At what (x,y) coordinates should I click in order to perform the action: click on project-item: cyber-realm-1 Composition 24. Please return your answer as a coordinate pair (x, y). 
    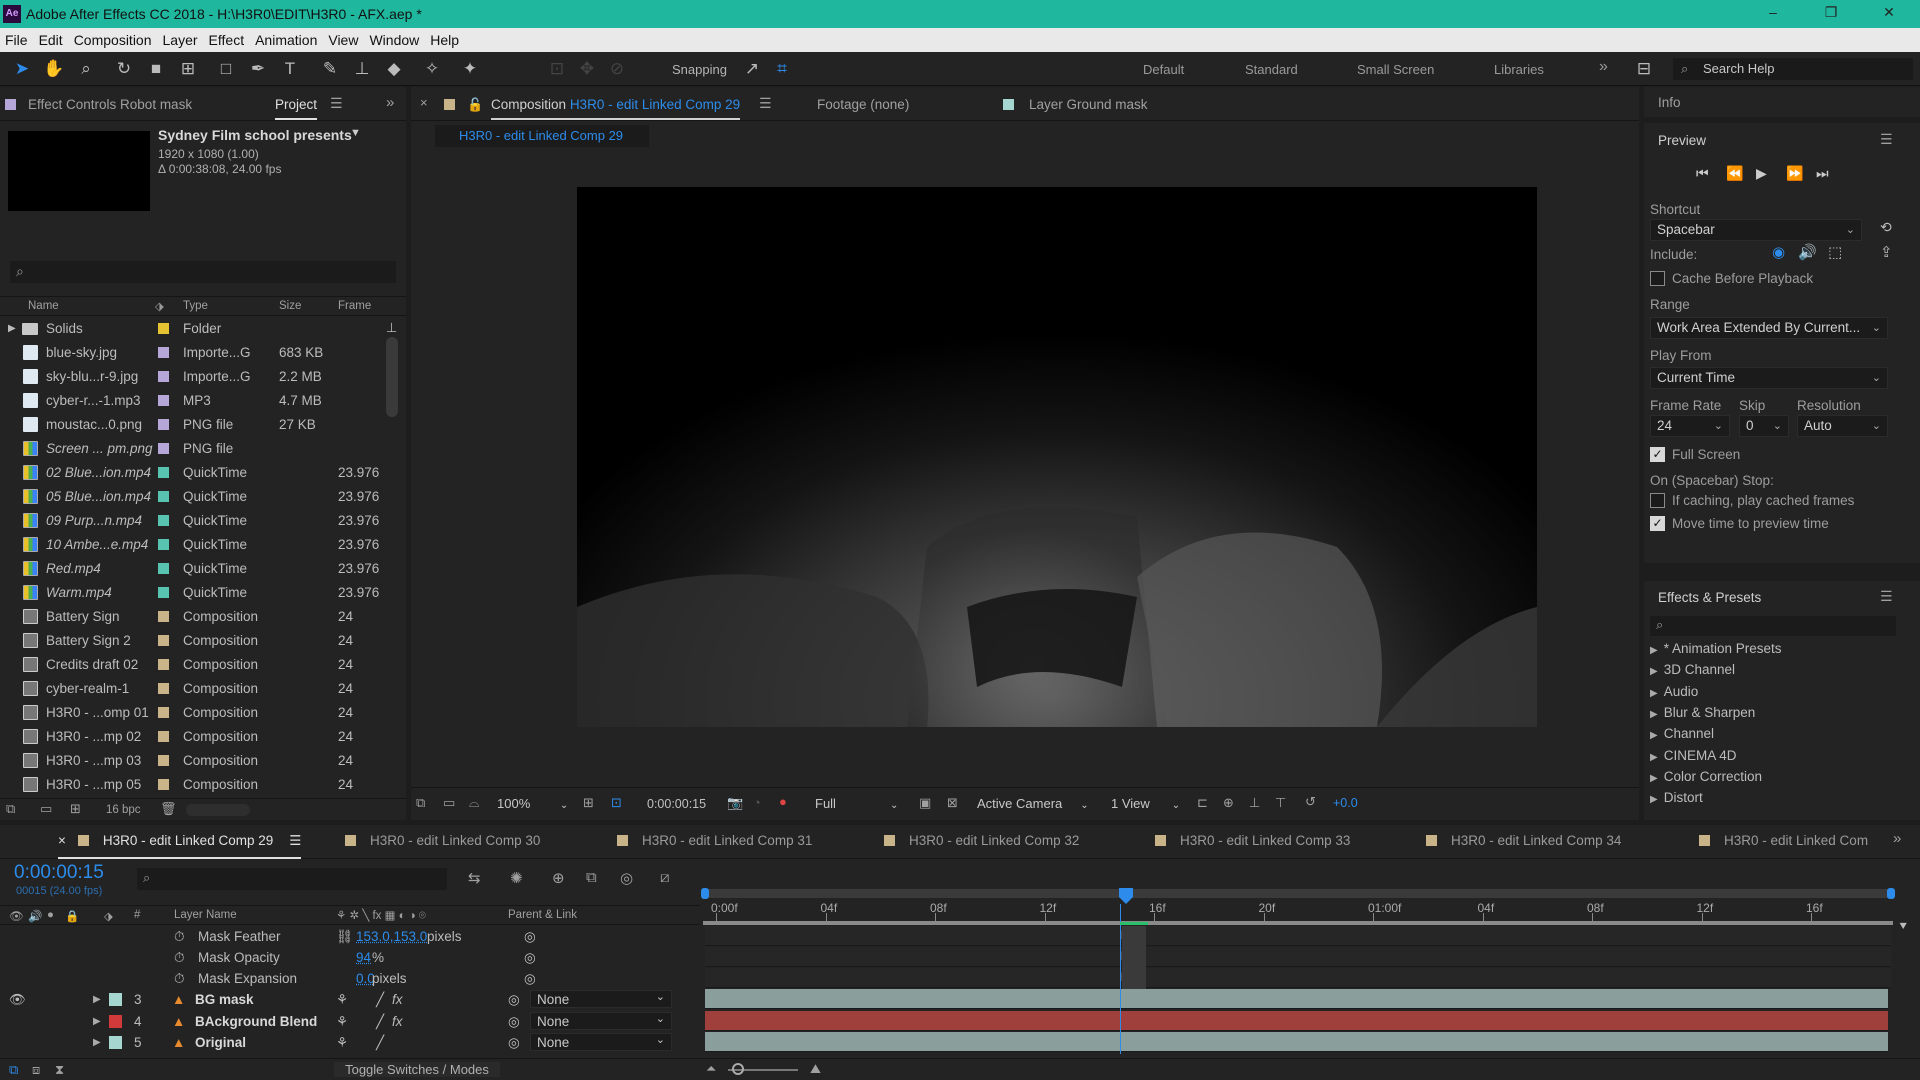
    Looking at the image, I should click on (203, 689).